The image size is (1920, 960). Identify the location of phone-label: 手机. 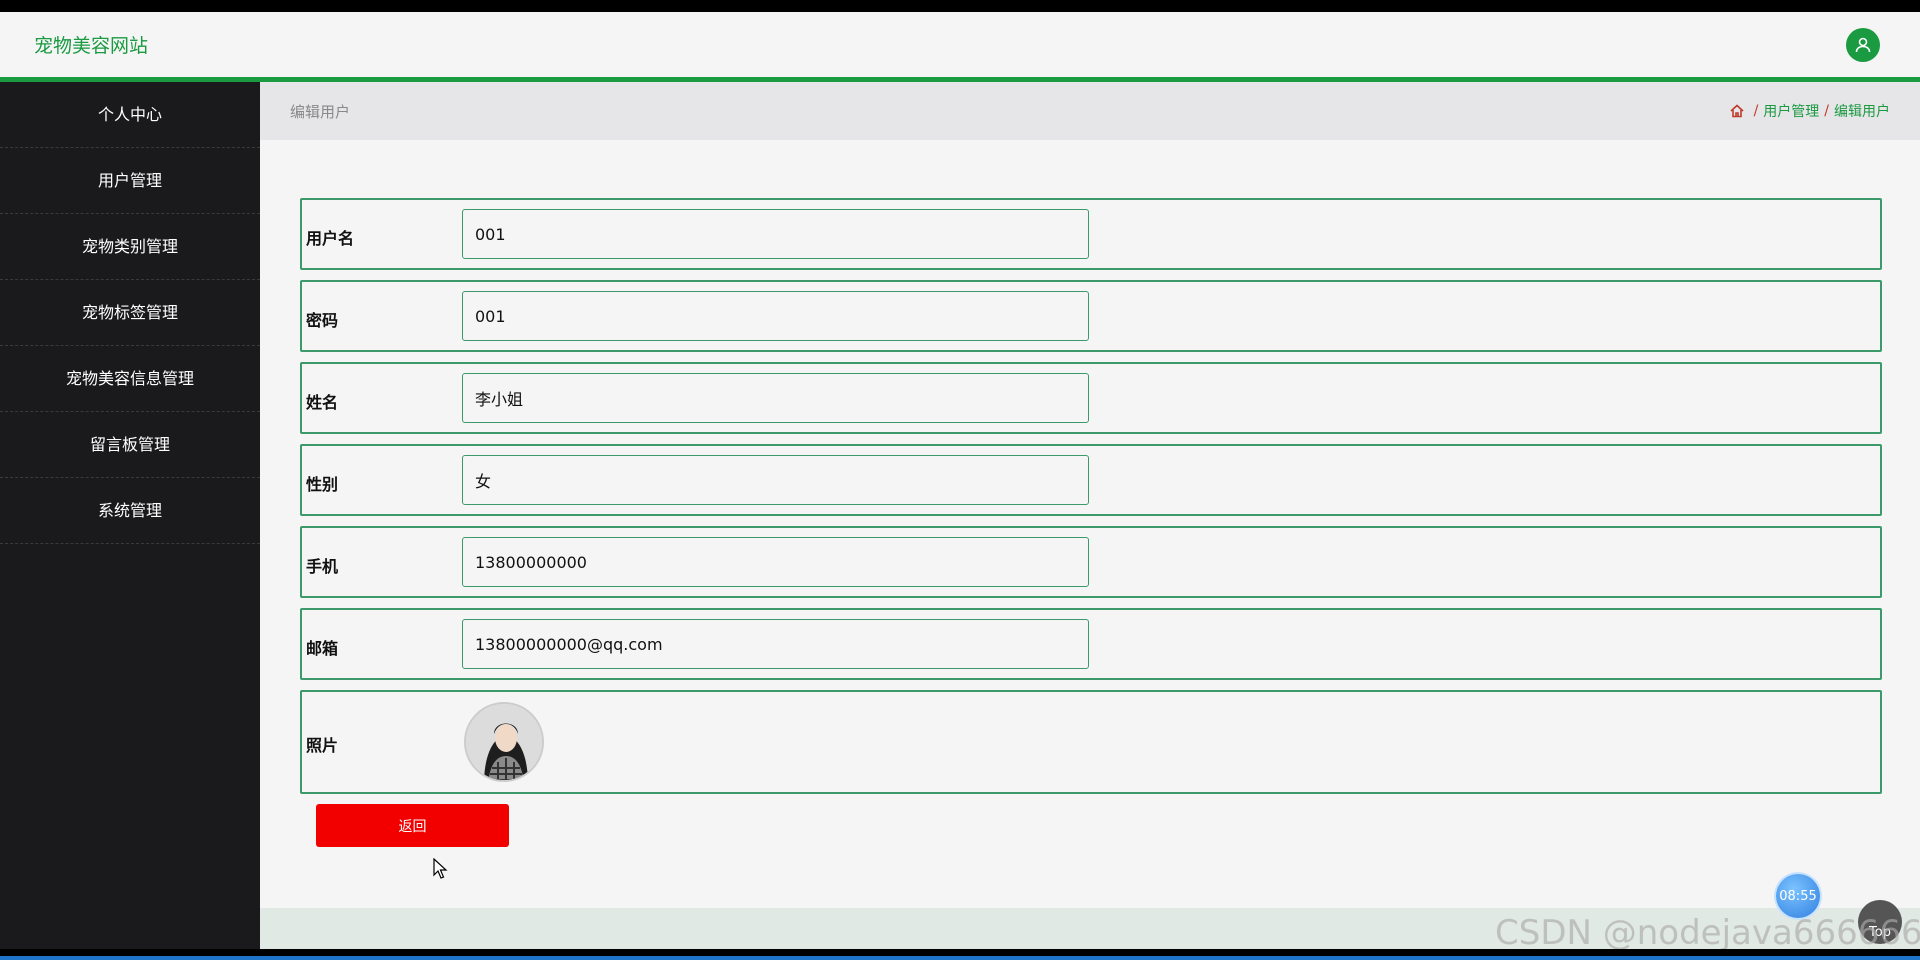
(322, 566).